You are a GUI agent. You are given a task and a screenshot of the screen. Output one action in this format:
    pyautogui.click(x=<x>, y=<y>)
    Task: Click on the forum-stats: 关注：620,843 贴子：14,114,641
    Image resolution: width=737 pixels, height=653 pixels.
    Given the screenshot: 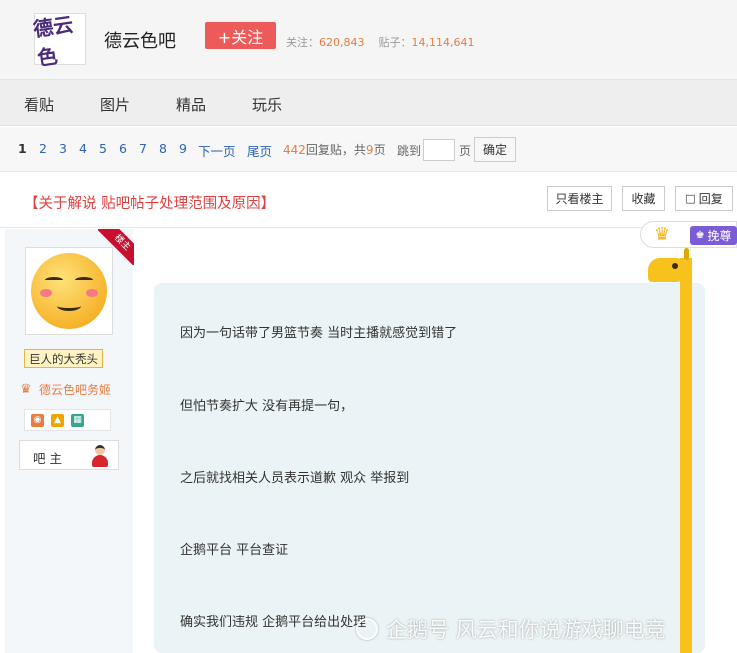 What is the action you would take?
    pyautogui.click(x=387, y=42)
    